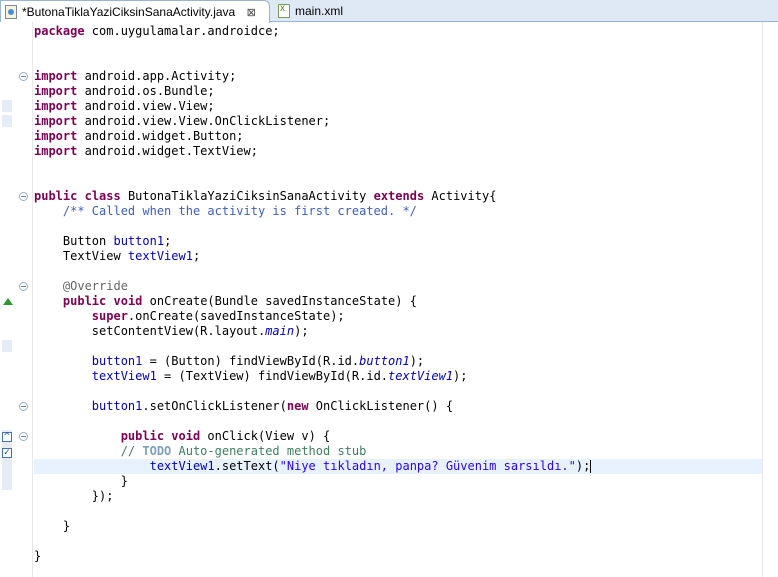  Describe the element at coordinates (124, 106) in the screenshot. I see `code-line: import android.view.View;` at that location.